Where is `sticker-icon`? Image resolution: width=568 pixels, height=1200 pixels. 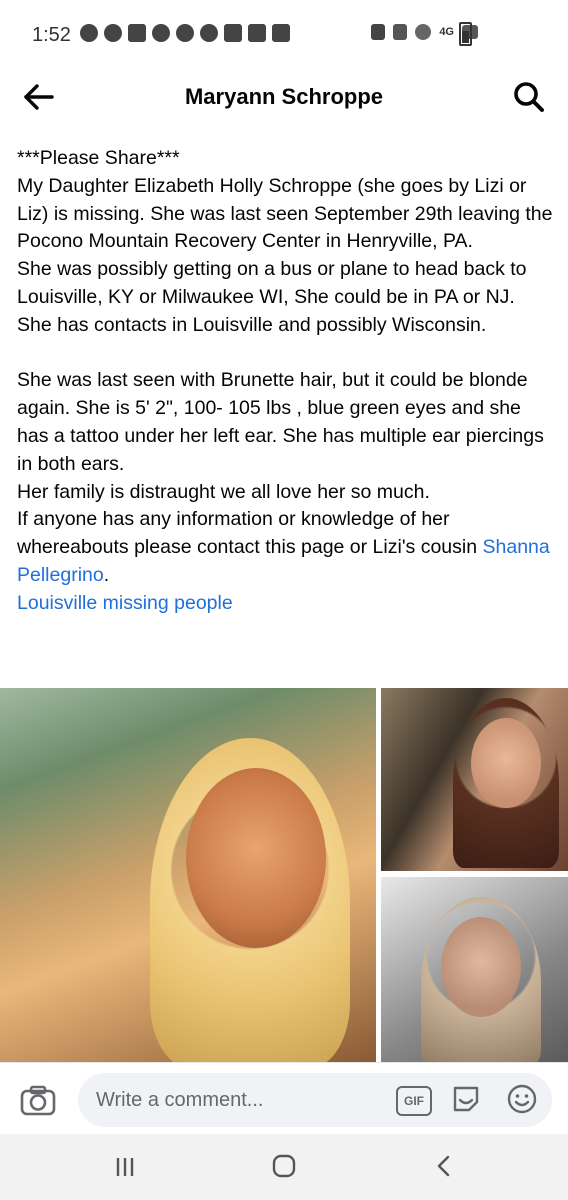 sticker-icon is located at coordinates (466, 1099).